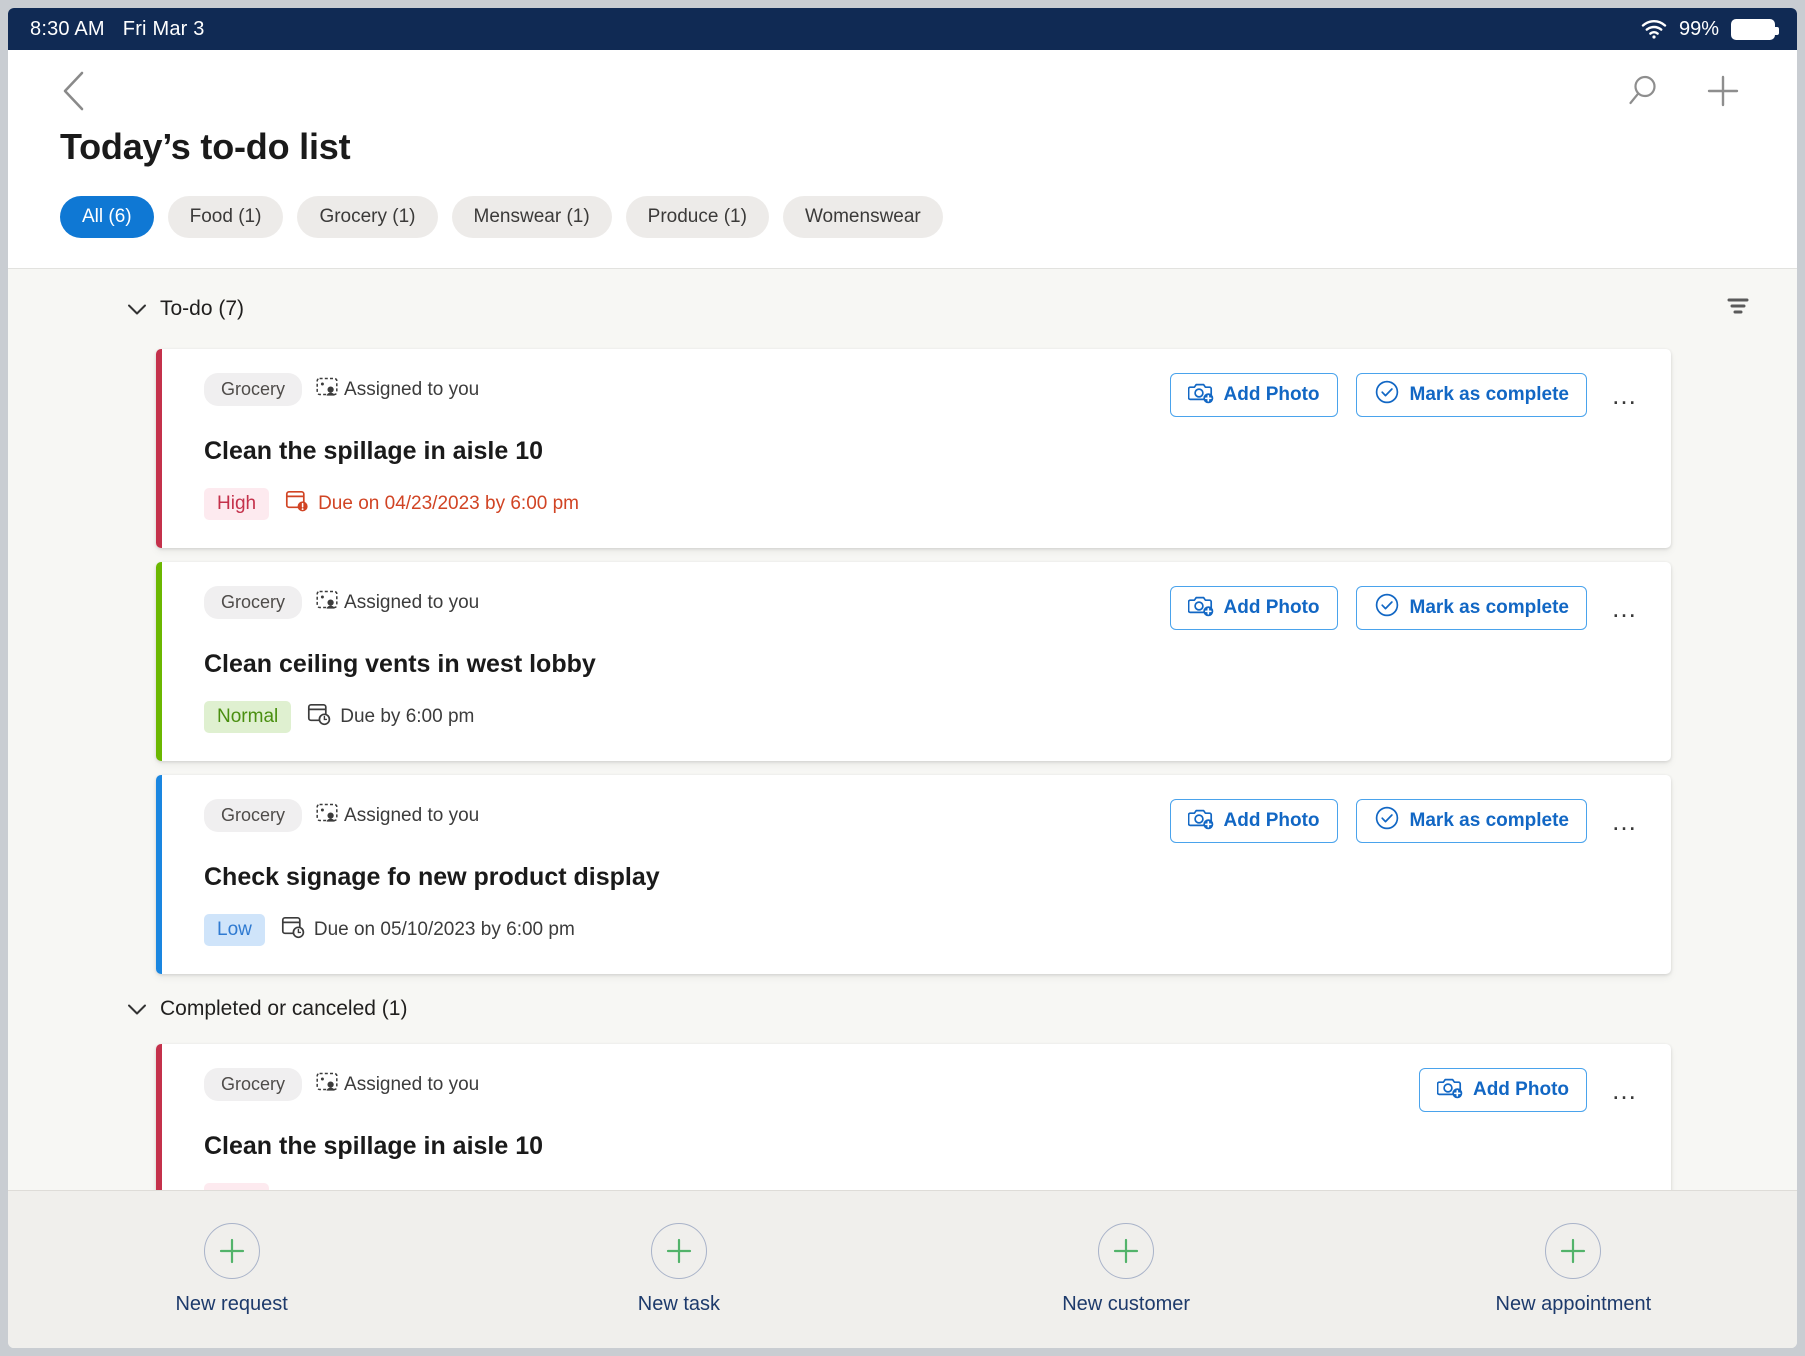  I want to click on header-top-row, so click(902, 81).